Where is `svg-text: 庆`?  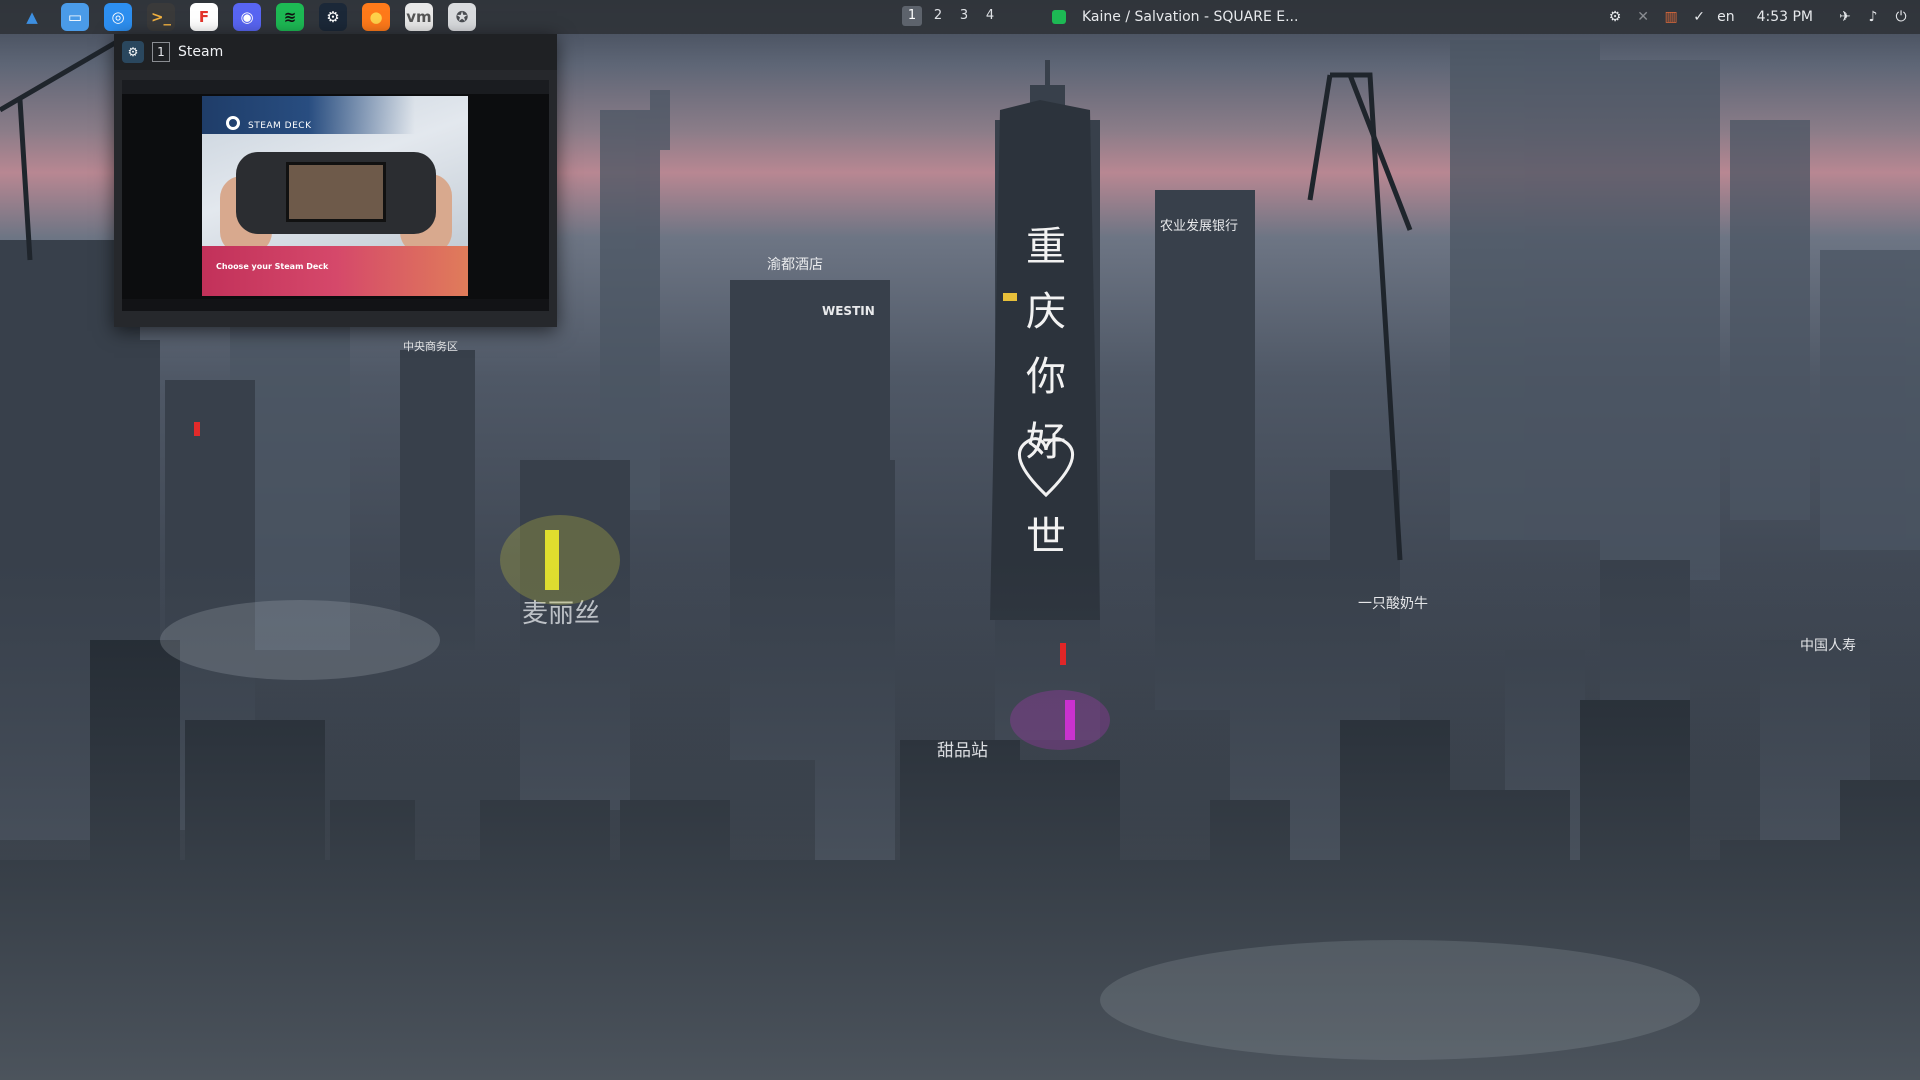
svg-text: 庆 is located at coordinates (1046, 312).